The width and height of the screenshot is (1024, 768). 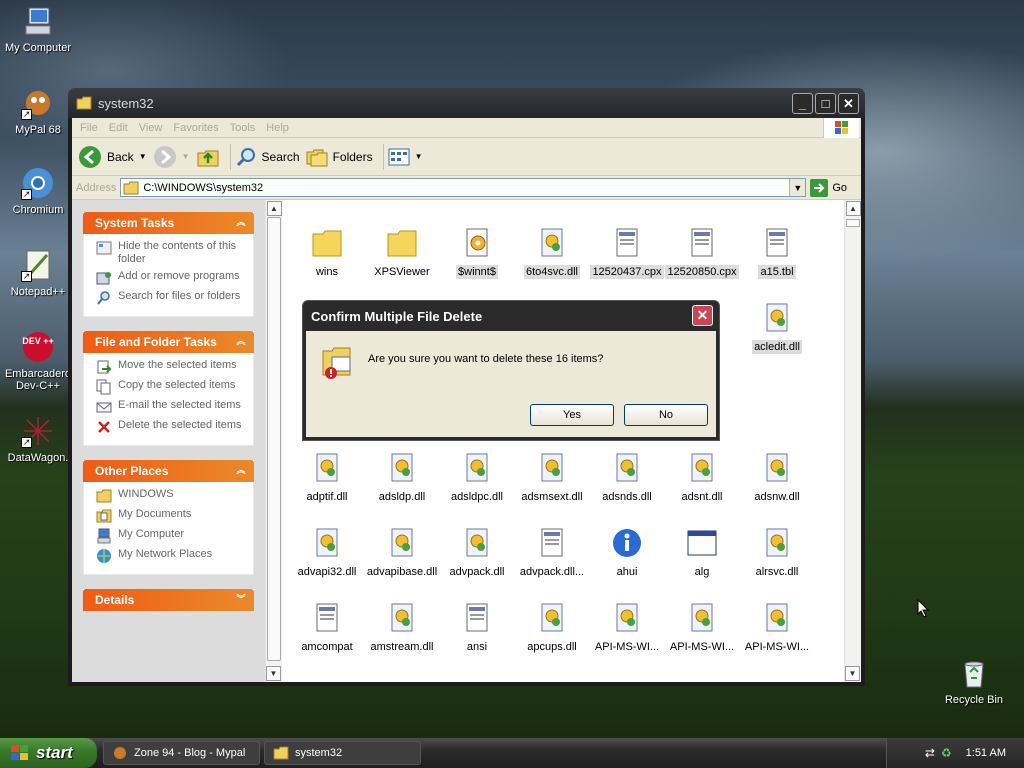 What do you see at coordinates (48, 753) in the screenshot?
I see `start-button: start` at bounding box center [48, 753].